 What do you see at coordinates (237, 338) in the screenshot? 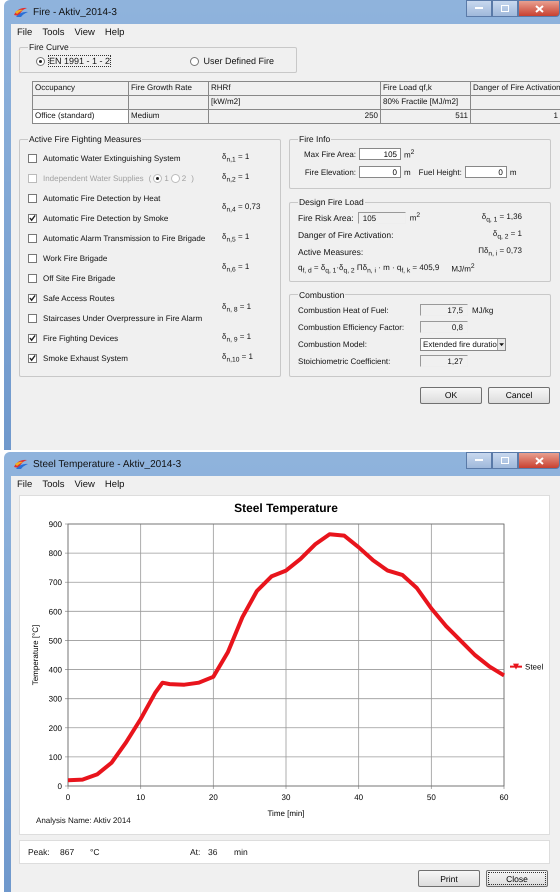
I see `factor-formula: δ$_{n, 9}$ = 1` at bounding box center [237, 338].